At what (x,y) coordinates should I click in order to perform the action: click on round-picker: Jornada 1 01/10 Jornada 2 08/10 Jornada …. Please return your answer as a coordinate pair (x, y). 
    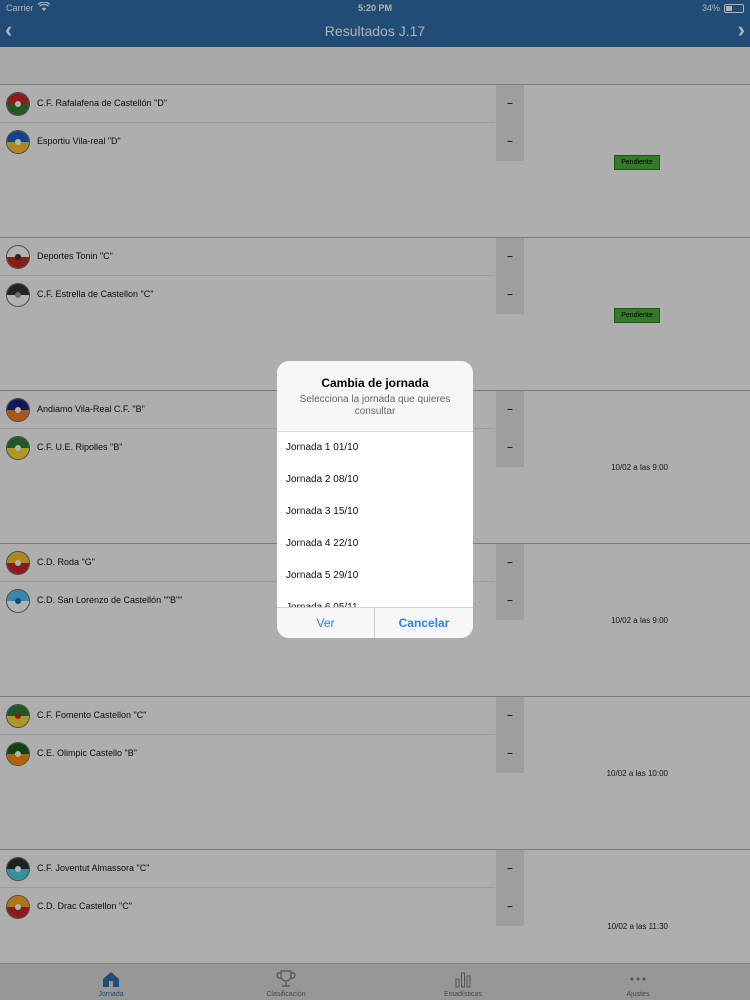
    Looking at the image, I should click on (375, 519).